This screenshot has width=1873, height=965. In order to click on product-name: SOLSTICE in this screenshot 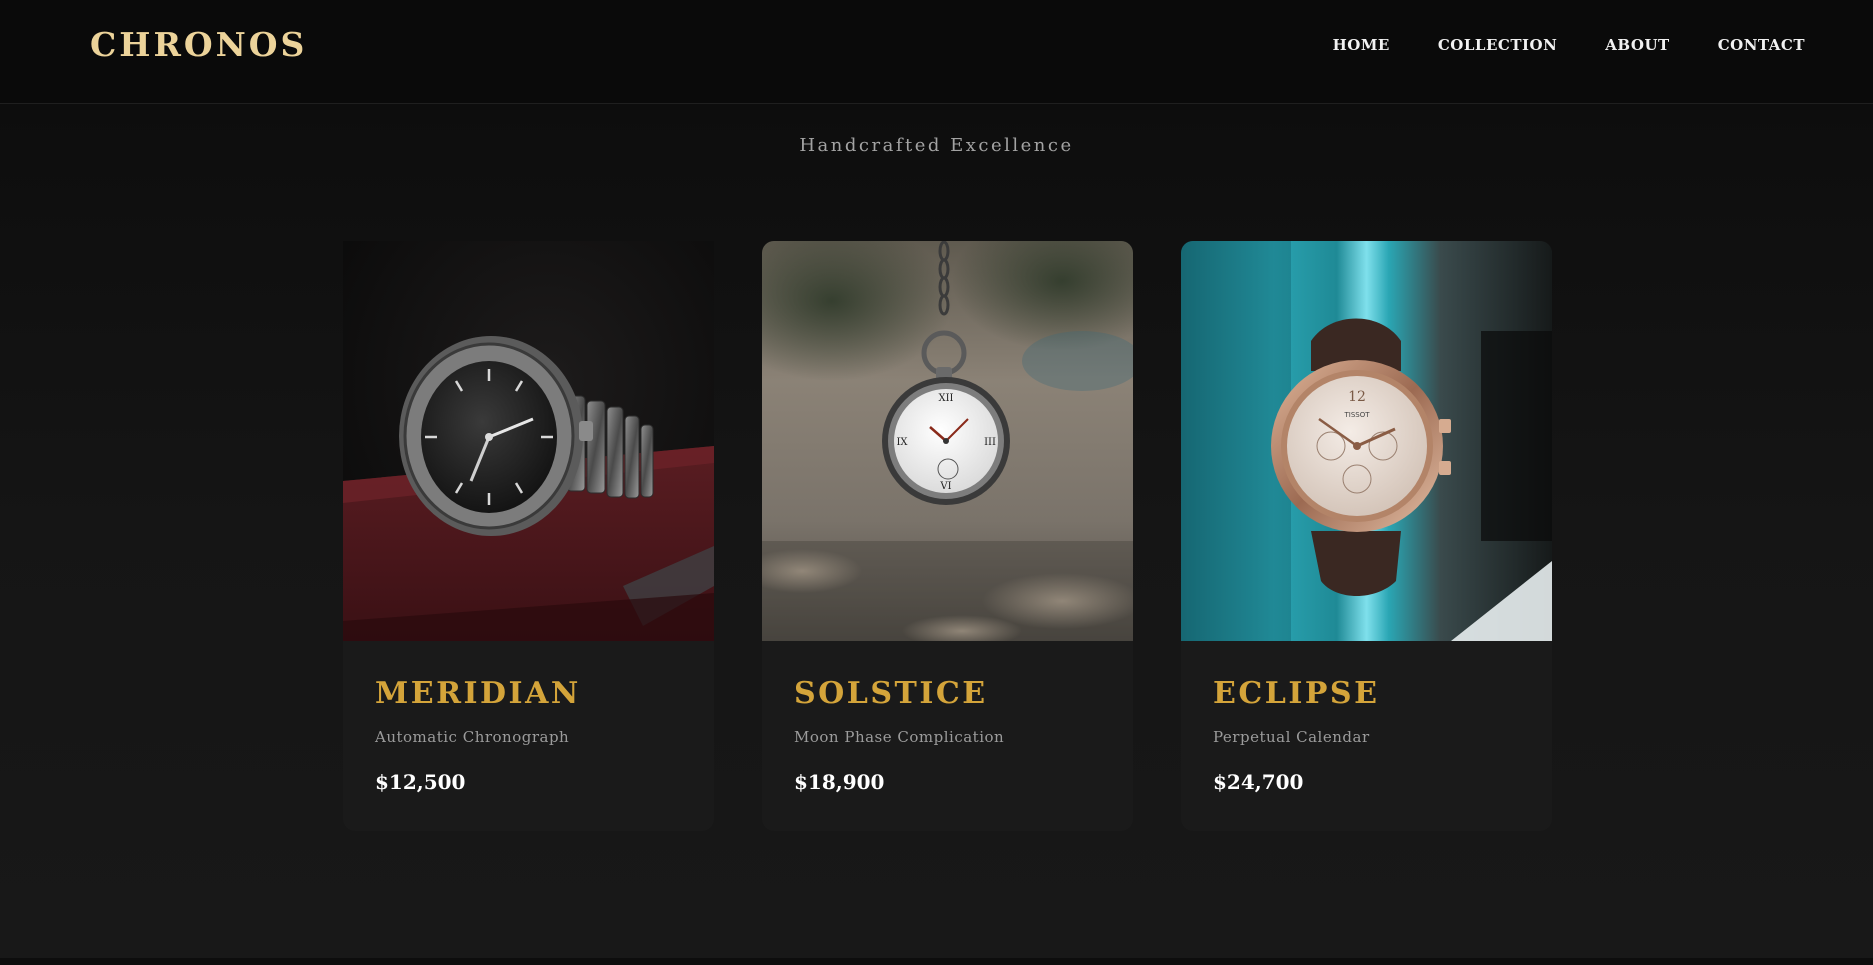, I will do `click(891, 693)`.